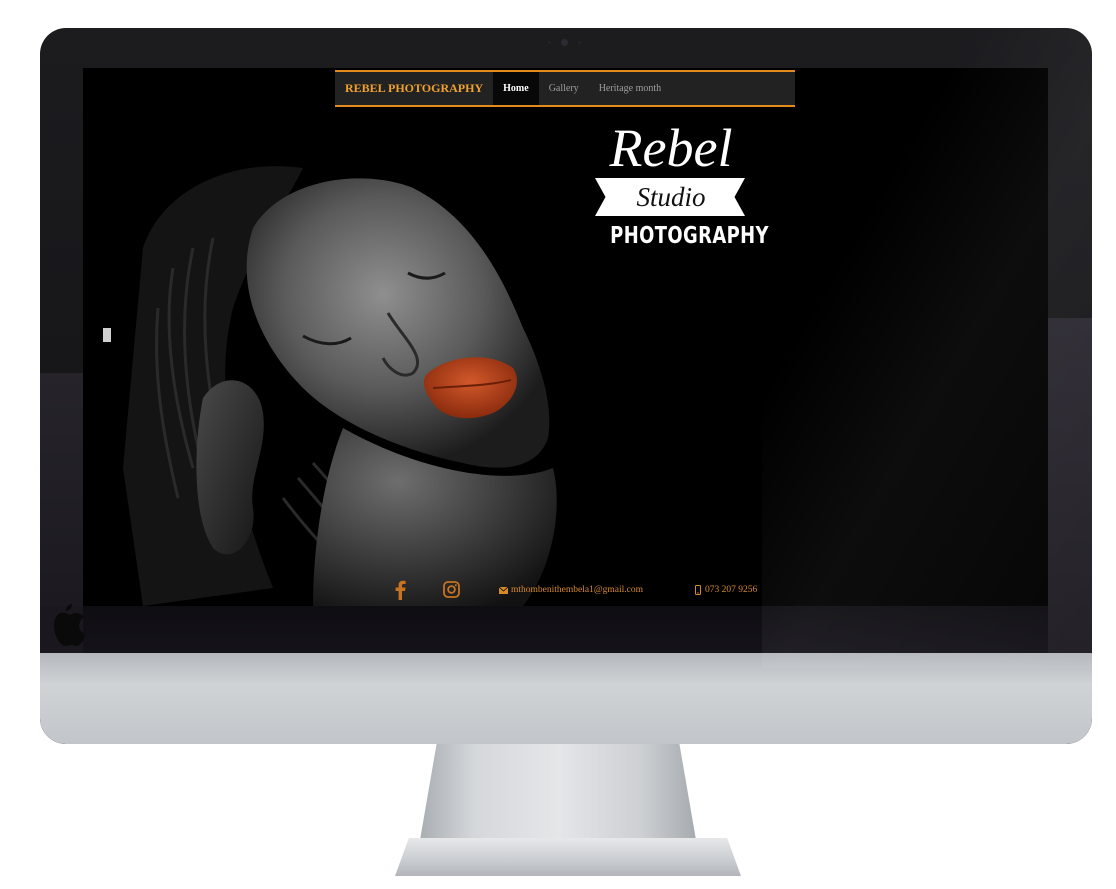 The height and width of the screenshot is (889, 1116). I want to click on logo-studio-text: Studio, so click(671, 197).